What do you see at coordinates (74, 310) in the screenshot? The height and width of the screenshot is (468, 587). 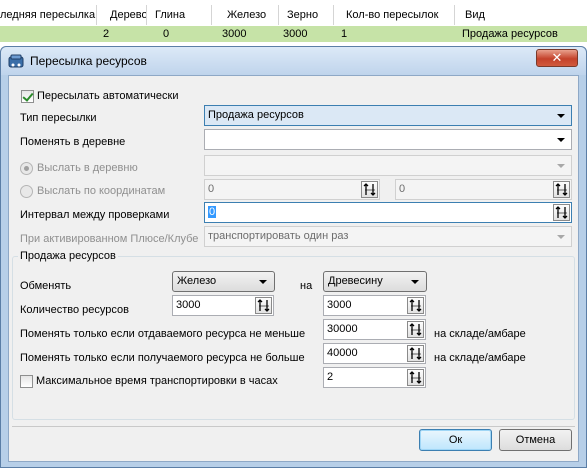 I see `quantity-label: Количество ресурсов` at bounding box center [74, 310].